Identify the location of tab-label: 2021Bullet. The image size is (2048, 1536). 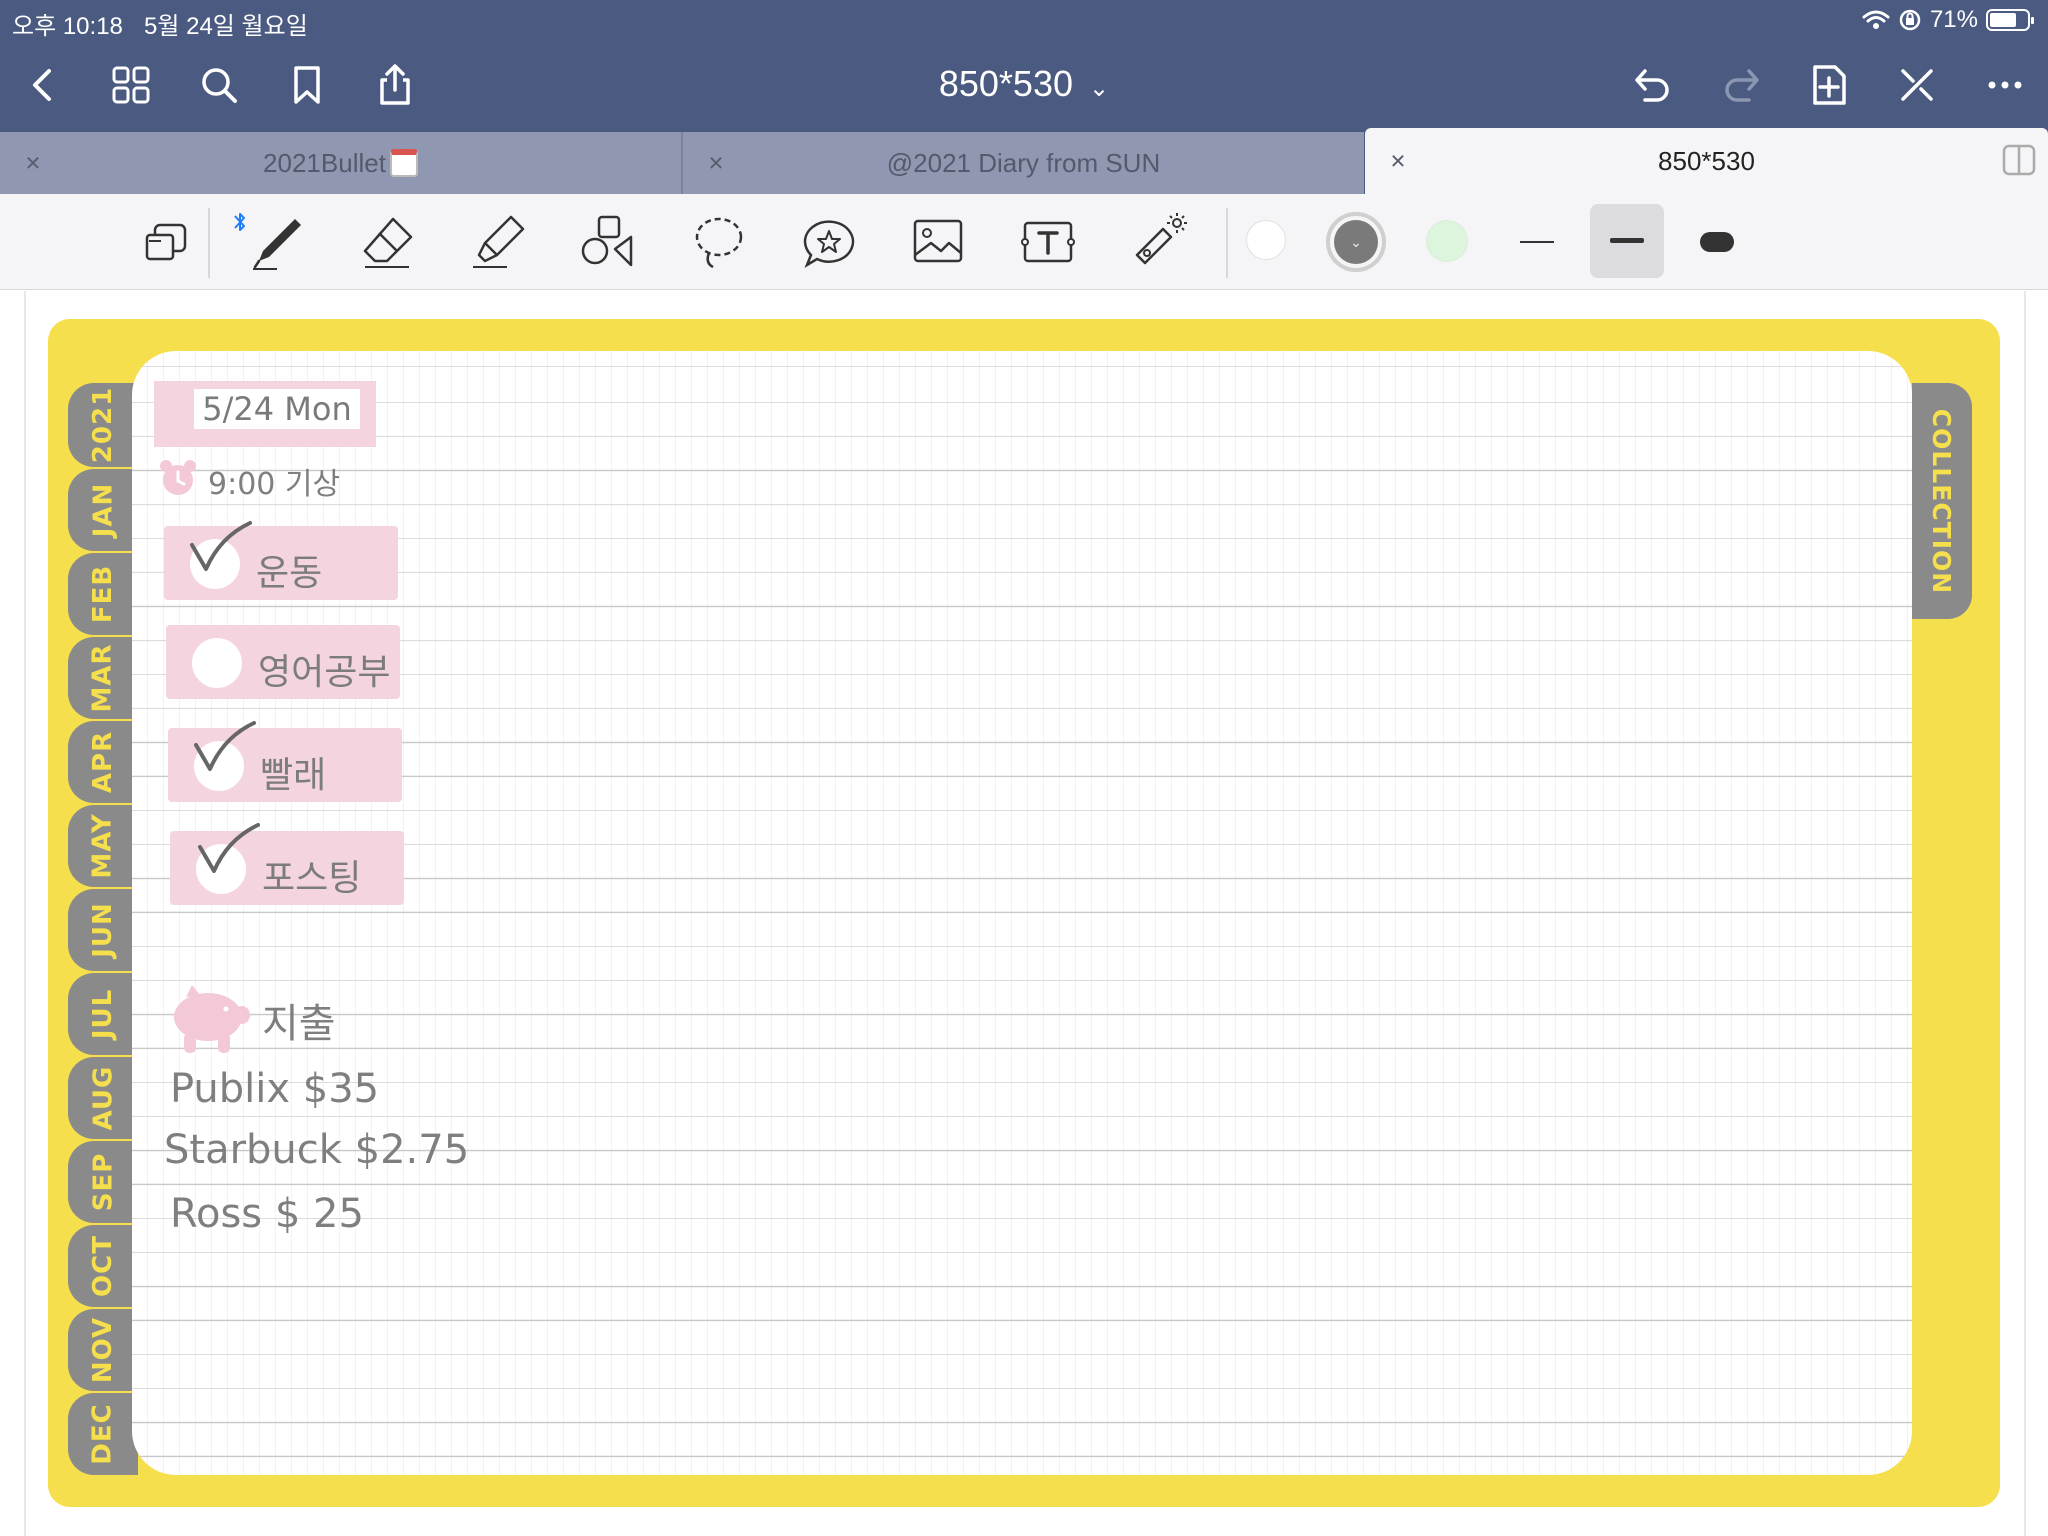
(324, 162).